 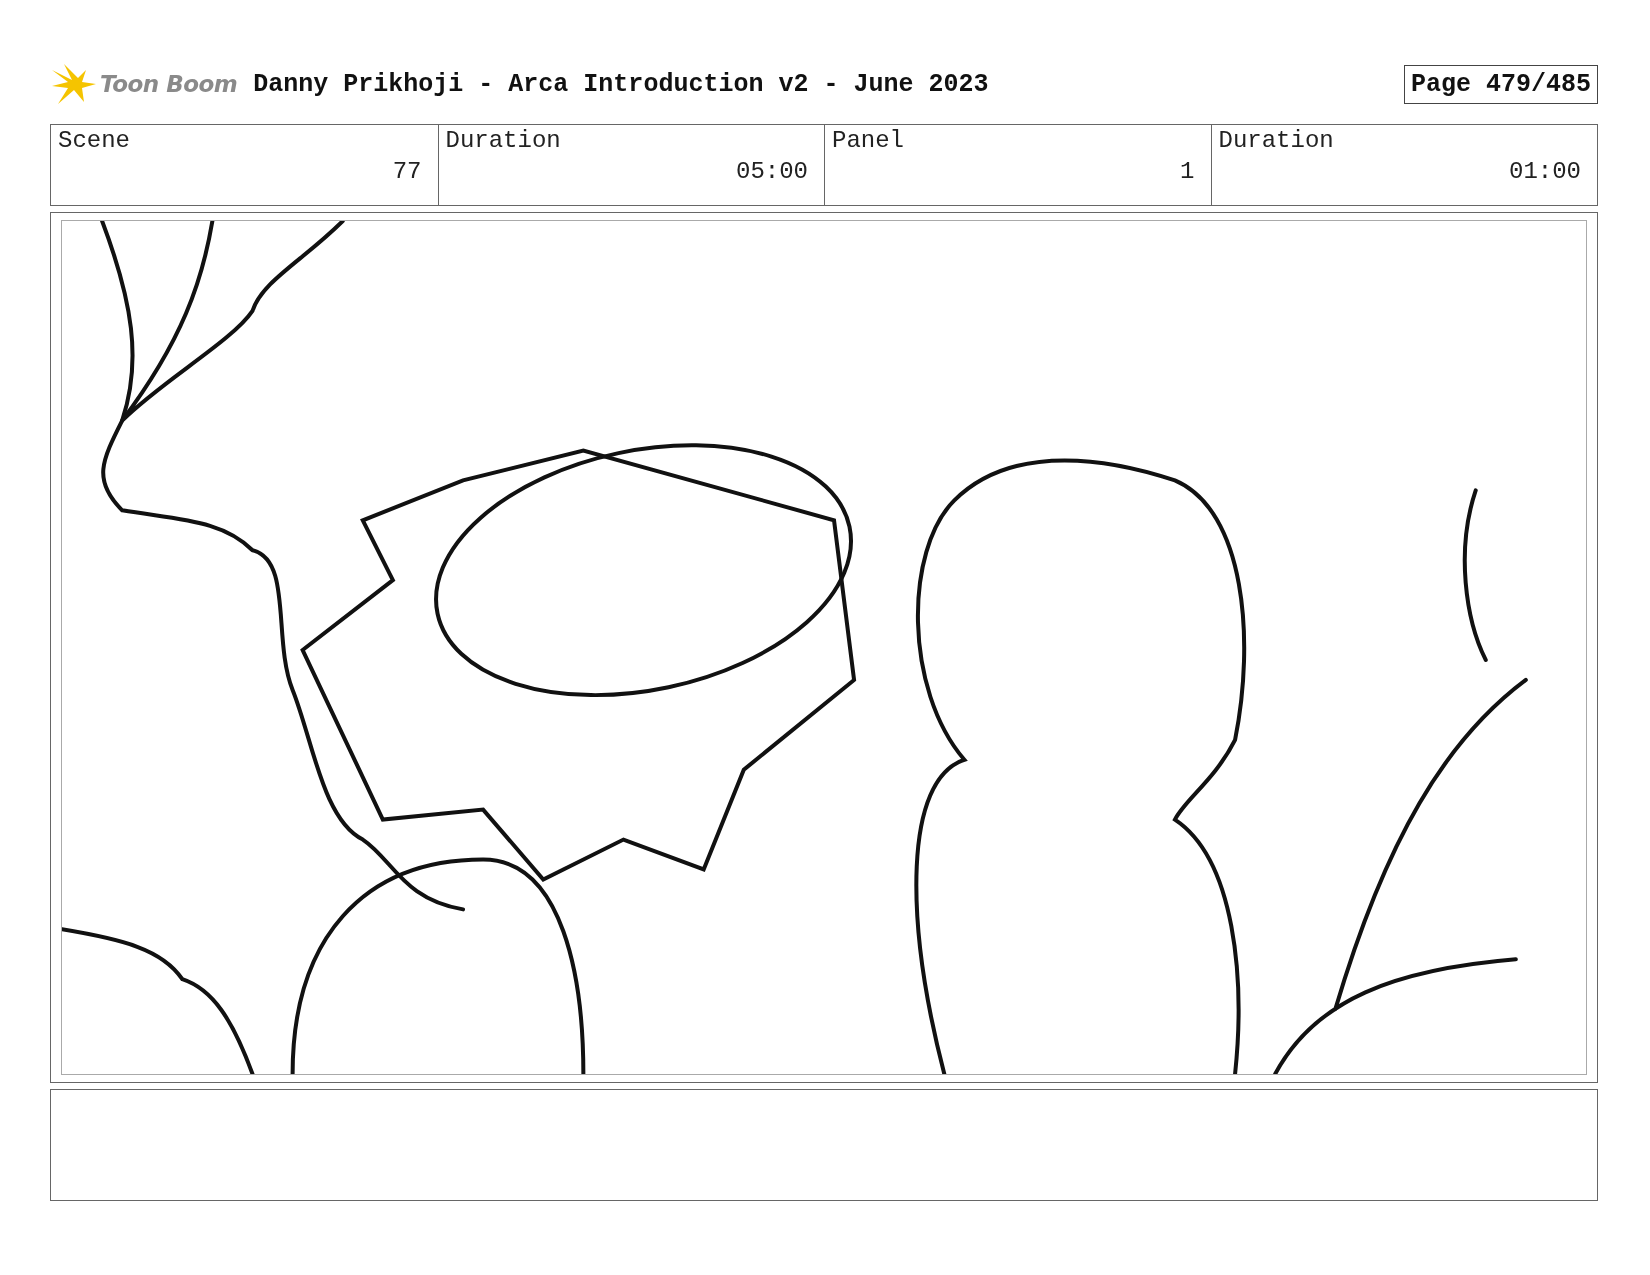 What do you see at coordinates (1500, 84) in the screenshot?
I see `page-number: Page 479/485` at bounding box center [1500, 84].